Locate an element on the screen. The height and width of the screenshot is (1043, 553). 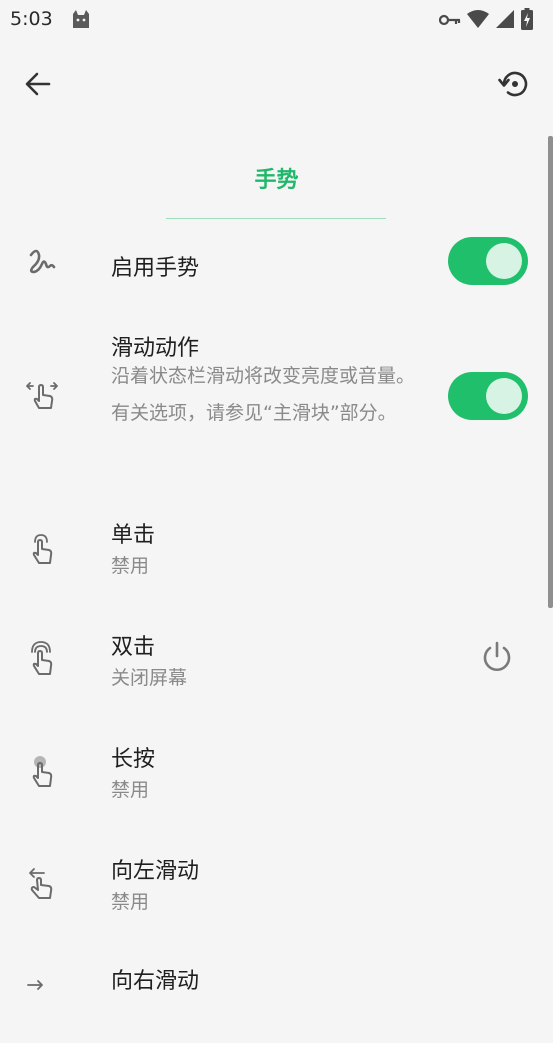
swipe-actions-toggle is located at coordinates (488, 396).